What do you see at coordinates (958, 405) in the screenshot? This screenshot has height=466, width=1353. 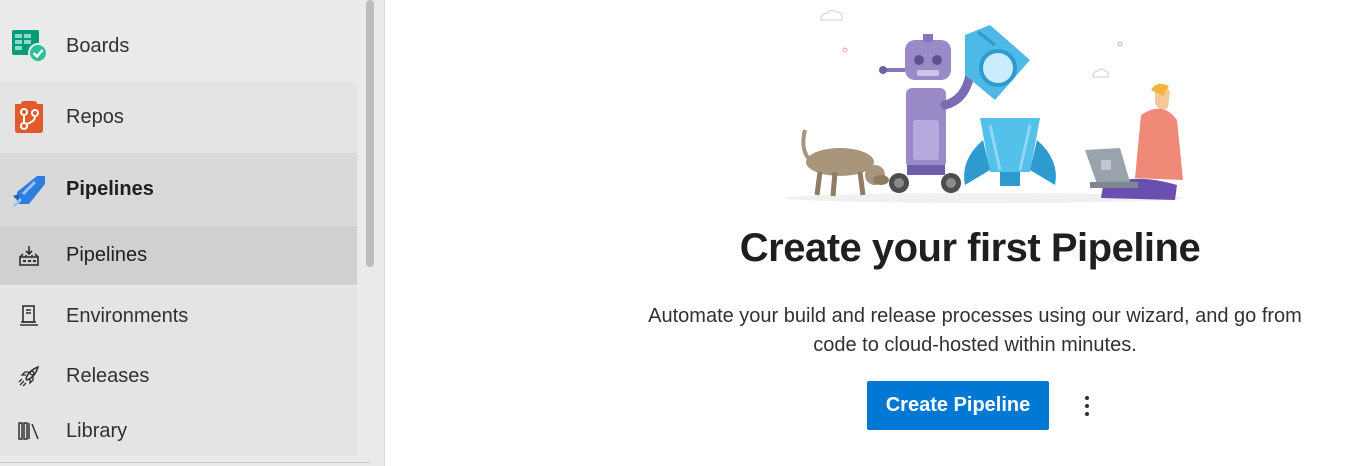 I see `create-pipeline-button: Create Pipeline` at bounding box center [958, 405].